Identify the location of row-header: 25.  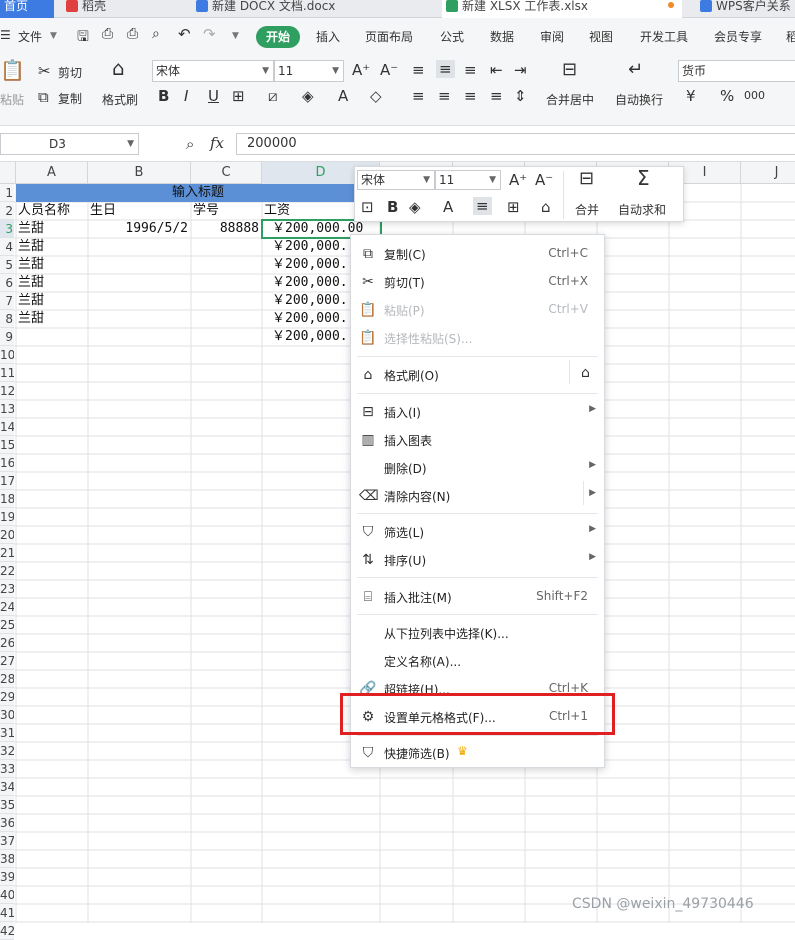
(7, 625).